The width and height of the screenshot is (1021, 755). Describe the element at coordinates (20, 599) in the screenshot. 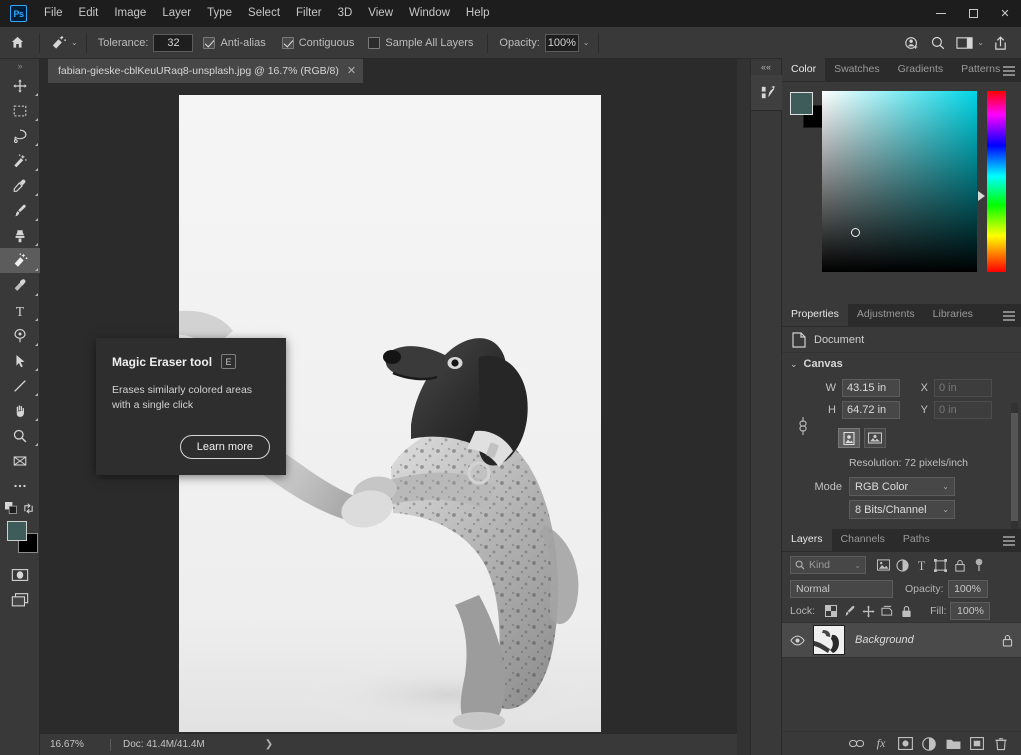

I see `screen-mode-button` at that location.